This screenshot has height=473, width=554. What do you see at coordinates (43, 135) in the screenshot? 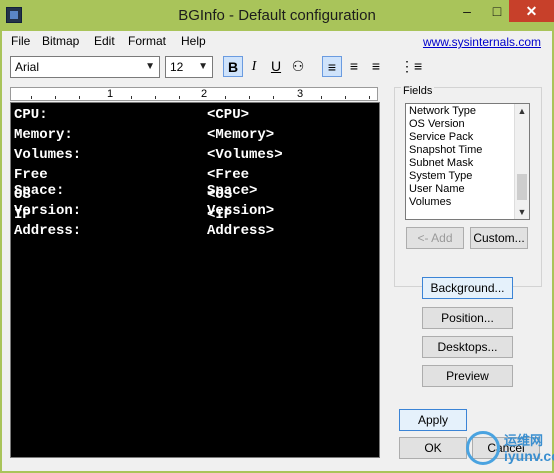
I see `row-label: Memory:` at bounding box center [43, 135].